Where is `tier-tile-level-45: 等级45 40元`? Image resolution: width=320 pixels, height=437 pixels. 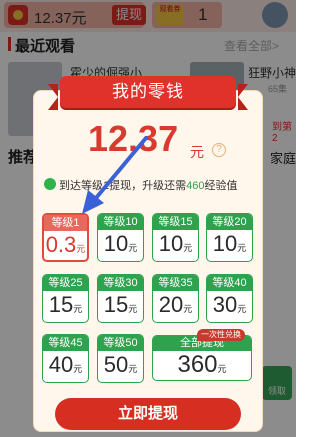
tier-tile-level-45: 等级45 40元 is located at coordinates (65, 358).